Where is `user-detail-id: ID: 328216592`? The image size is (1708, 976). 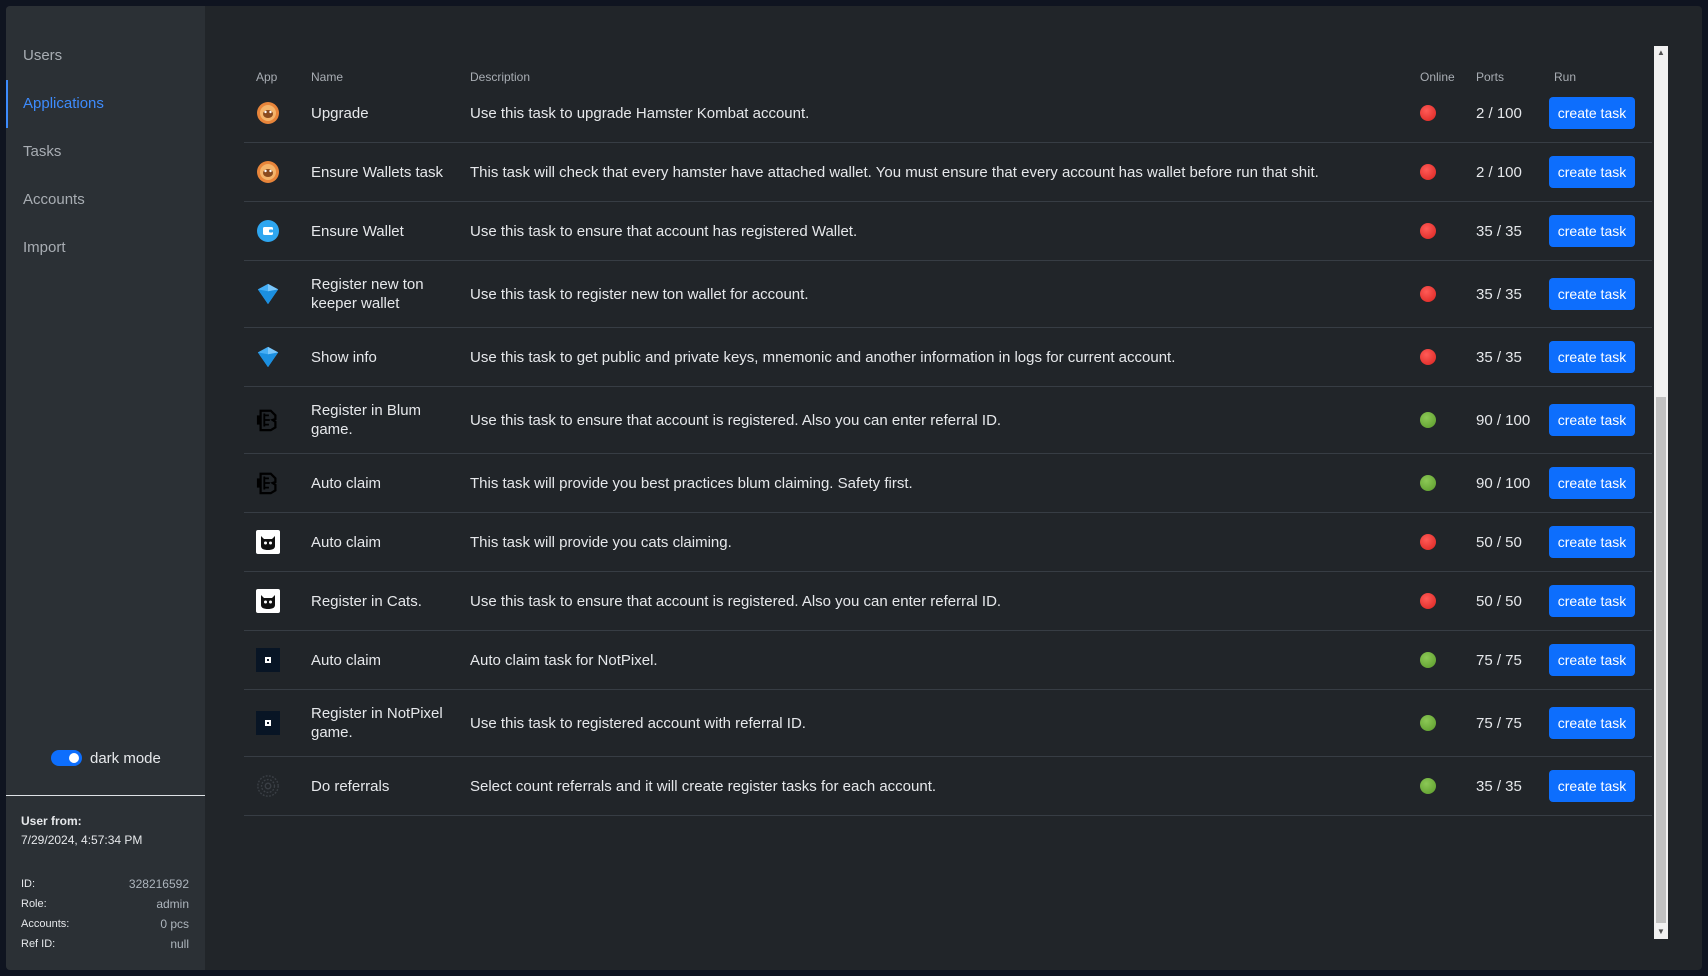
user-detail-id: ID: 328216592 is located at coordinates (105, 884).